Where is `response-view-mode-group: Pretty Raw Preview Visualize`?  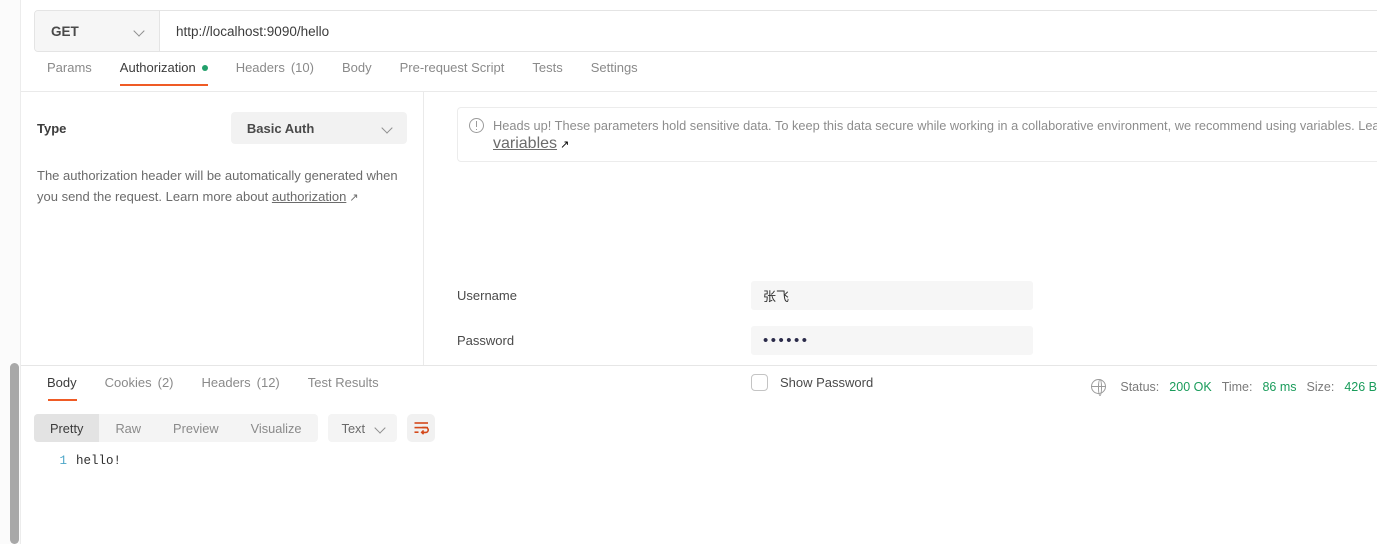 response-view-mode-group: Pretty Raw Preview Visualize is located at coordinates (176, 428).